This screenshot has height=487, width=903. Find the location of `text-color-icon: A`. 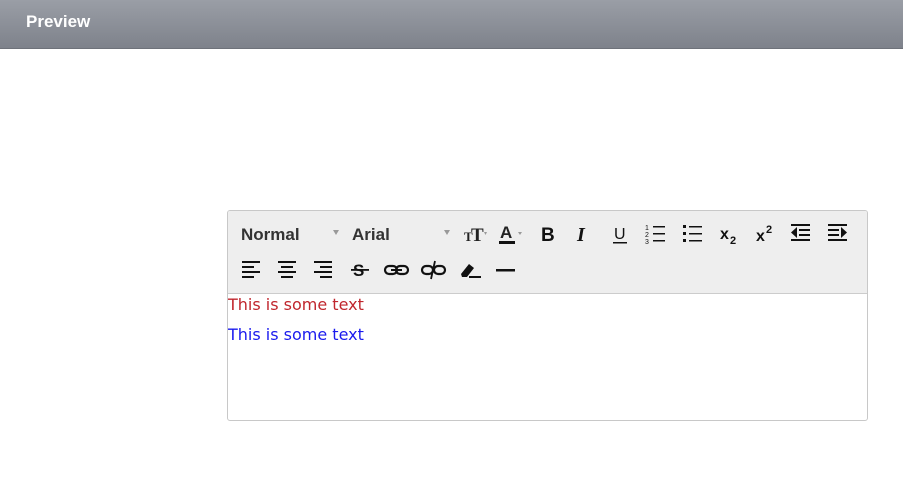

text-color-icon: A is located at coordinates (510, 233).